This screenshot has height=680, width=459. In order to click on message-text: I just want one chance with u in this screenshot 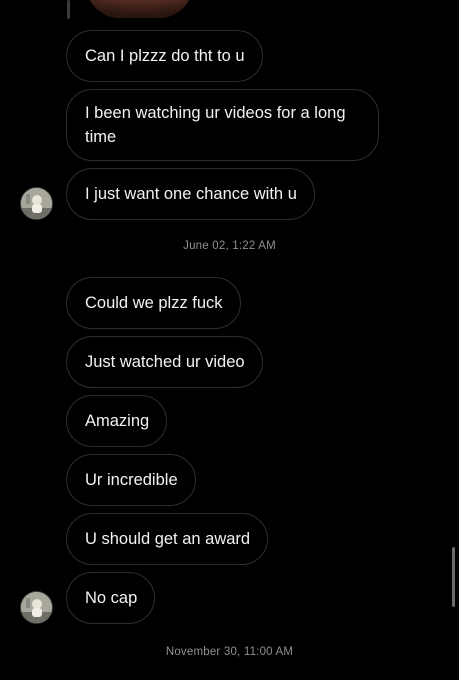, I will do `click(191, 194)`.